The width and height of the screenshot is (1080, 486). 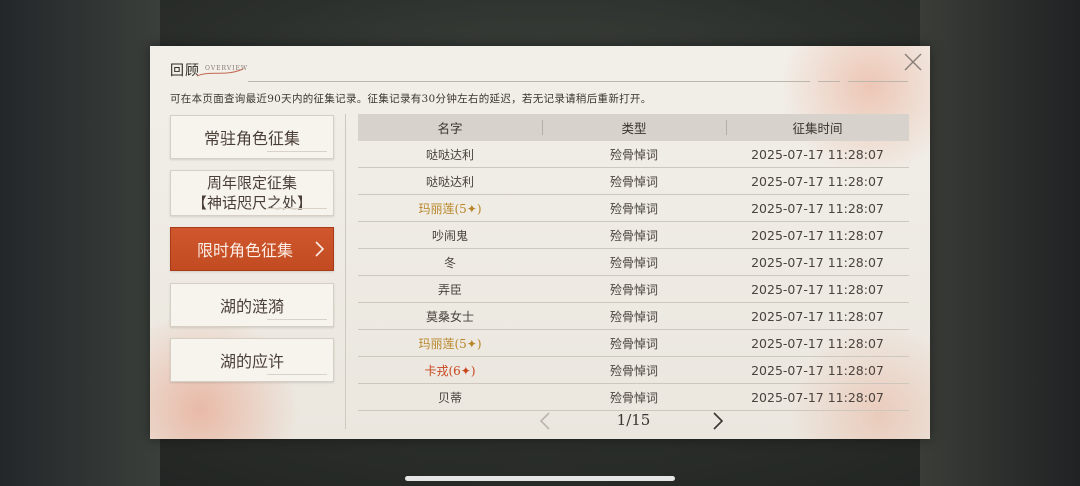 I want to click on column-header-type: 类型, so click(x=634, y=128).